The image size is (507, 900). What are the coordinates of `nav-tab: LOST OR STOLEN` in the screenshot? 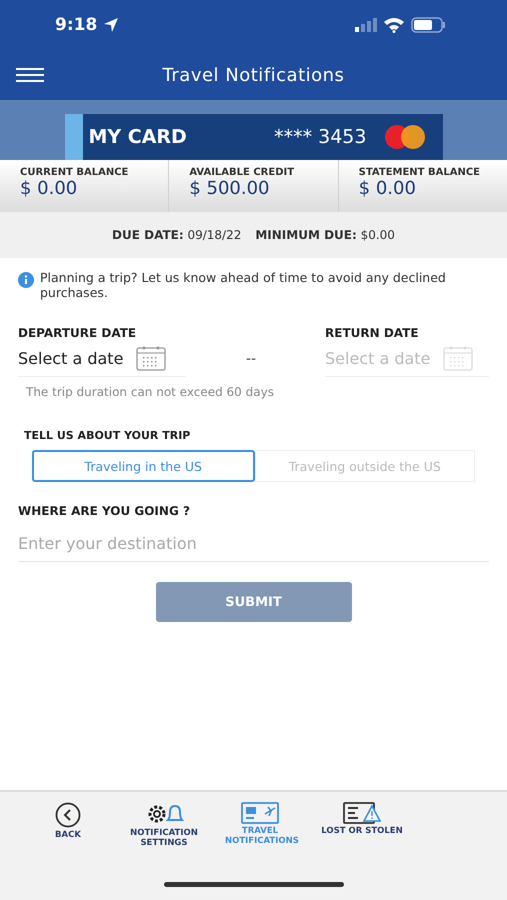 It's located at (362, 819).